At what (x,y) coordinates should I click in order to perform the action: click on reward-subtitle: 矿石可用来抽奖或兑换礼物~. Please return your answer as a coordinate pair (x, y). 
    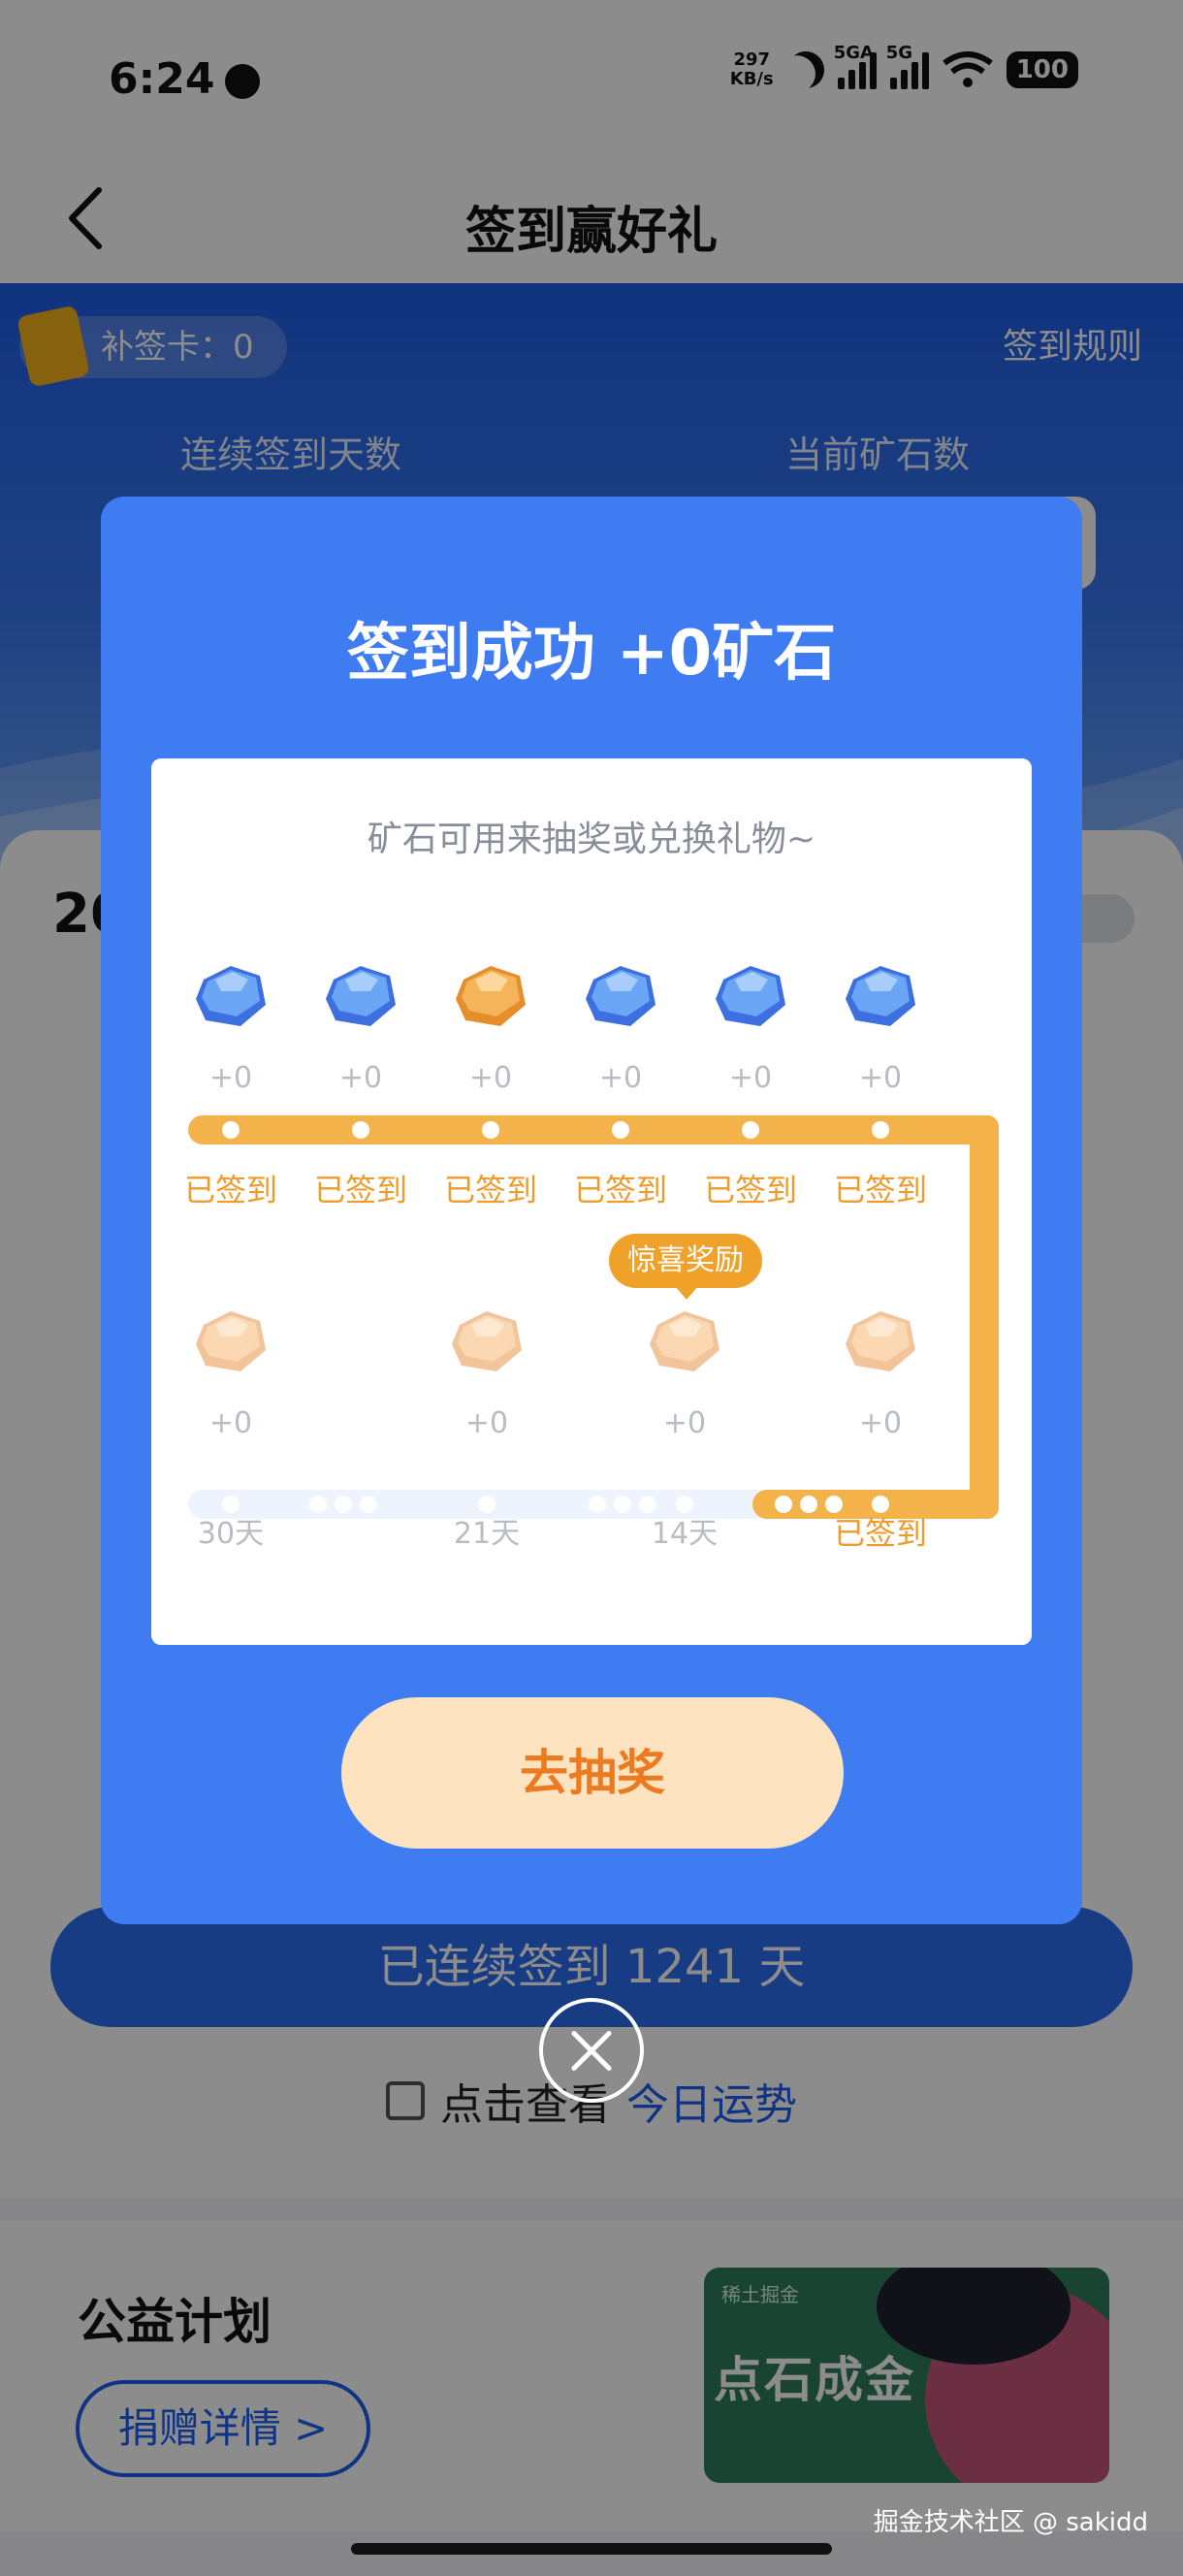
    Looking at the image, I should click on (591, 839).